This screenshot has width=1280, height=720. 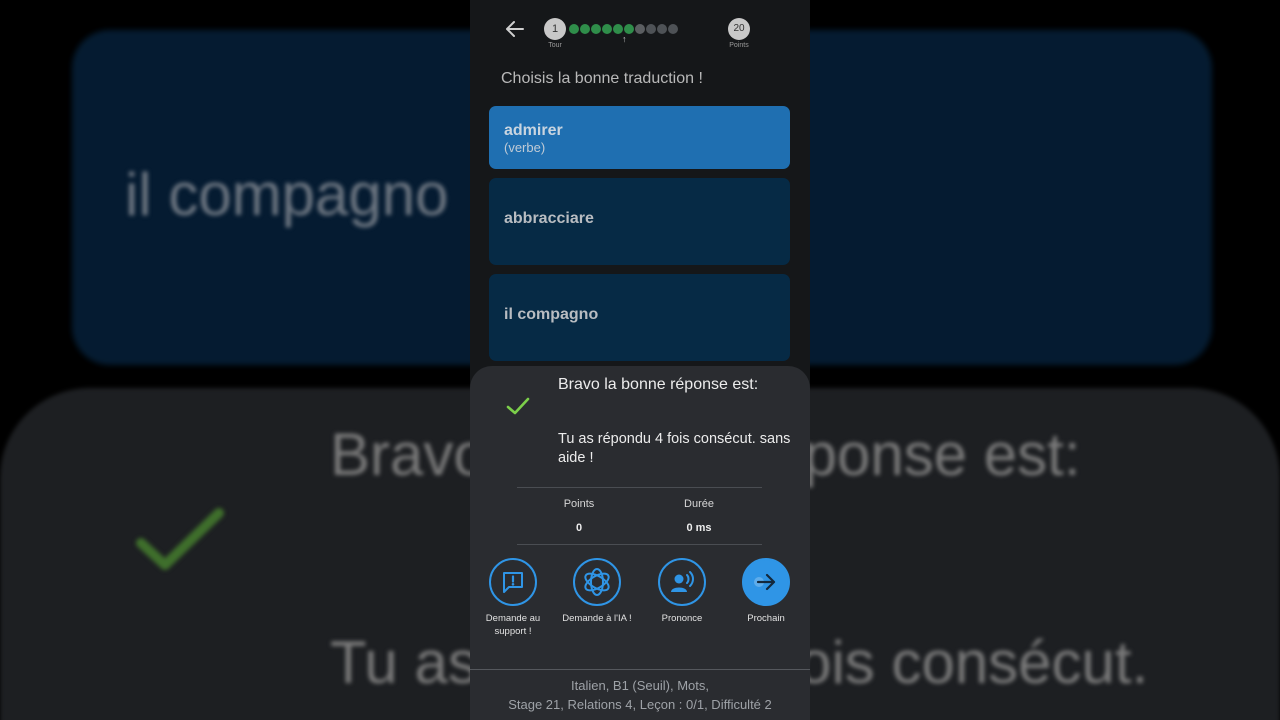 I want to click on progress-dots, so click(x=623, y=29).